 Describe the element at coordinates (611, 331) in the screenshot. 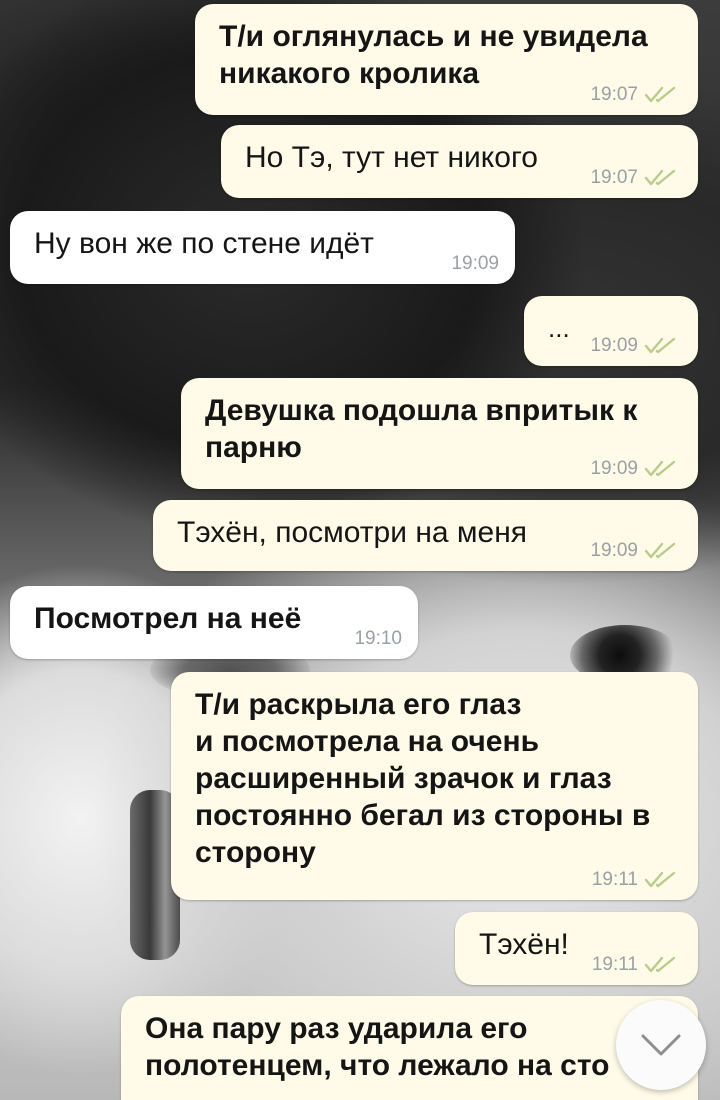

I see `message-outgoing: ... 19:09` at that location.